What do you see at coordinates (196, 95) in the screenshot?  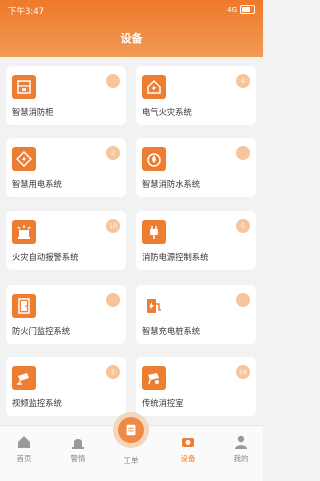 I see `card-electric-fire: 4 电气火灾系统` at bounding box center [196, 95].